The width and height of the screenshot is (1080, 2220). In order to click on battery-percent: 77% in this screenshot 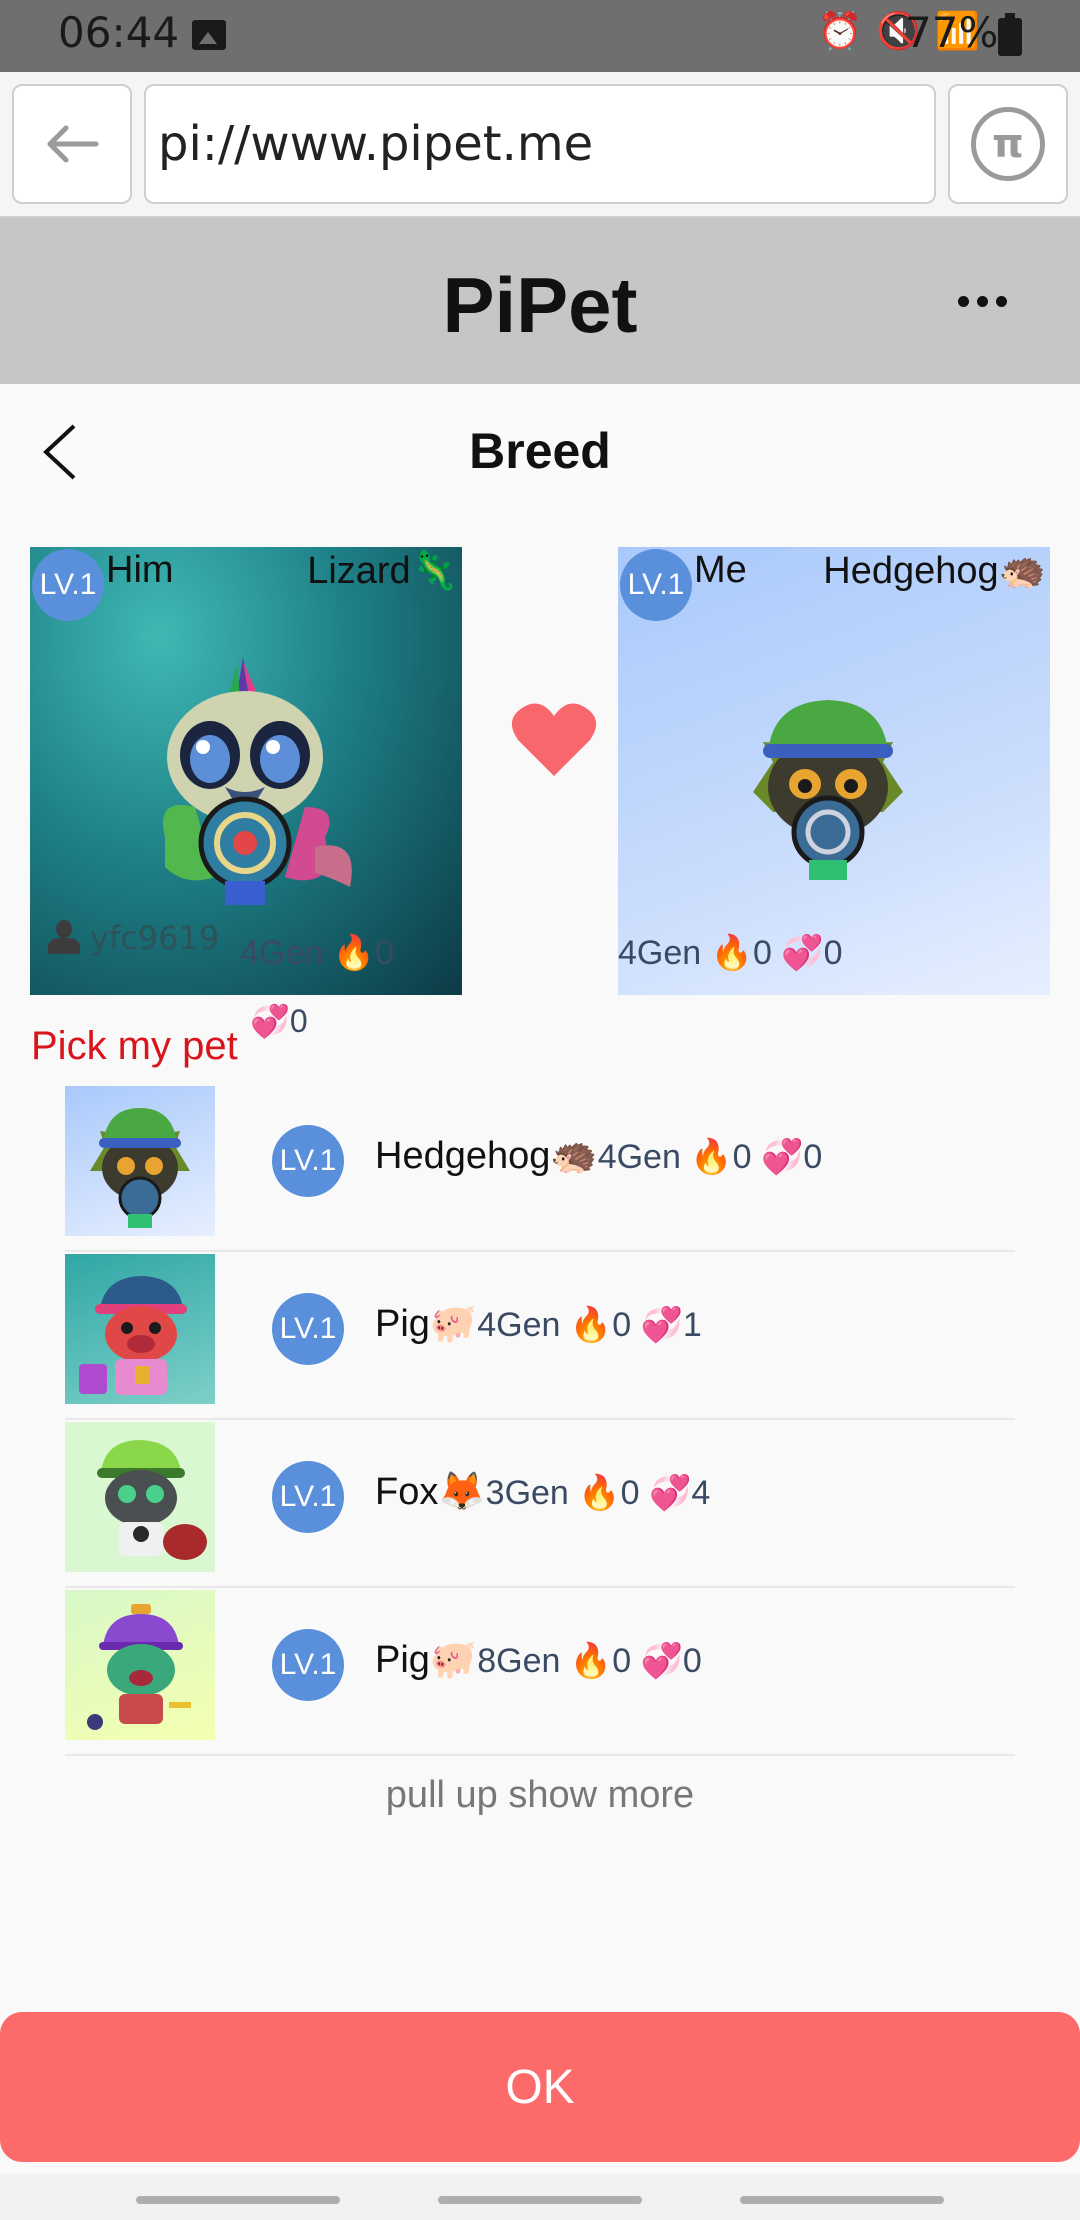, I will do `click(952, 32)`.